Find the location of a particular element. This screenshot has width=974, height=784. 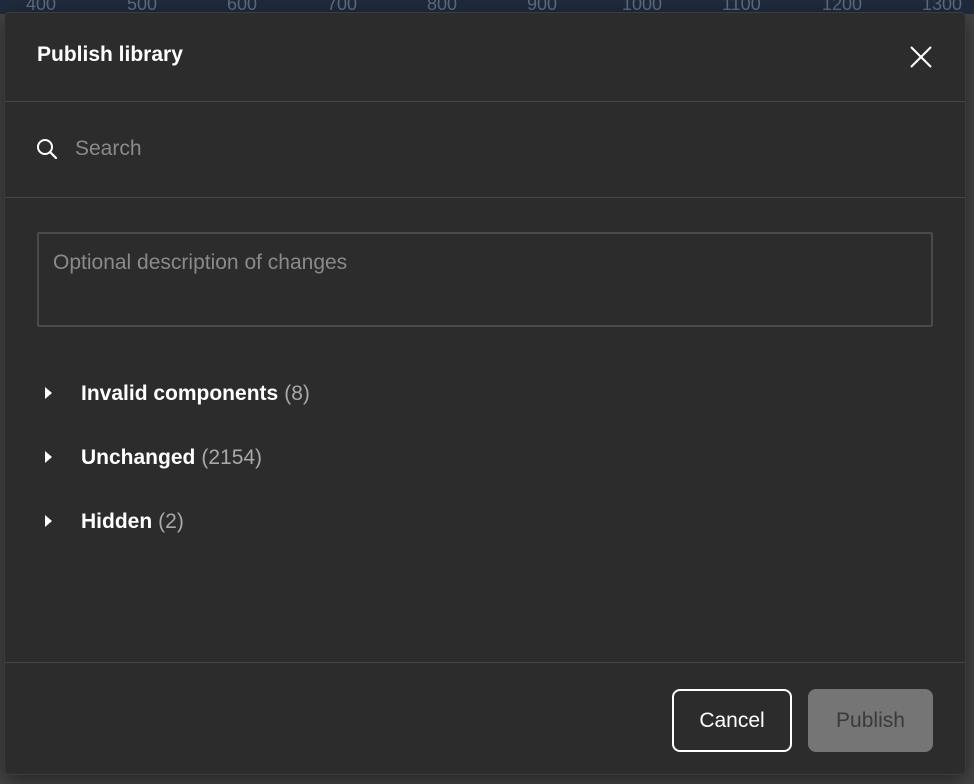

close-icon is located at coordinates (921, 57).